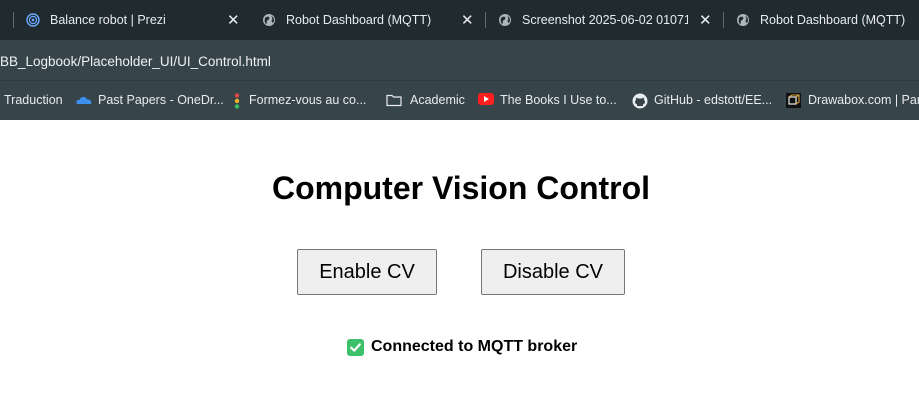  I want to click on tab-title: Screenshot 2025-06-02 010714, so click(605, 20).